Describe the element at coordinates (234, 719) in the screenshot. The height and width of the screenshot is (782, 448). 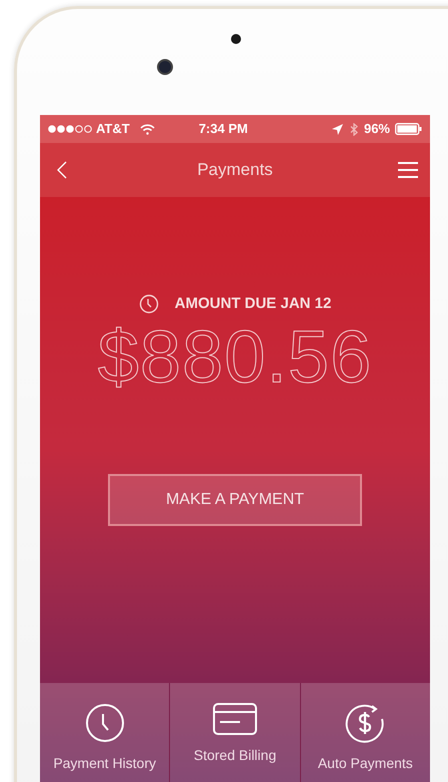
I see `credit-card-icon` at that location.